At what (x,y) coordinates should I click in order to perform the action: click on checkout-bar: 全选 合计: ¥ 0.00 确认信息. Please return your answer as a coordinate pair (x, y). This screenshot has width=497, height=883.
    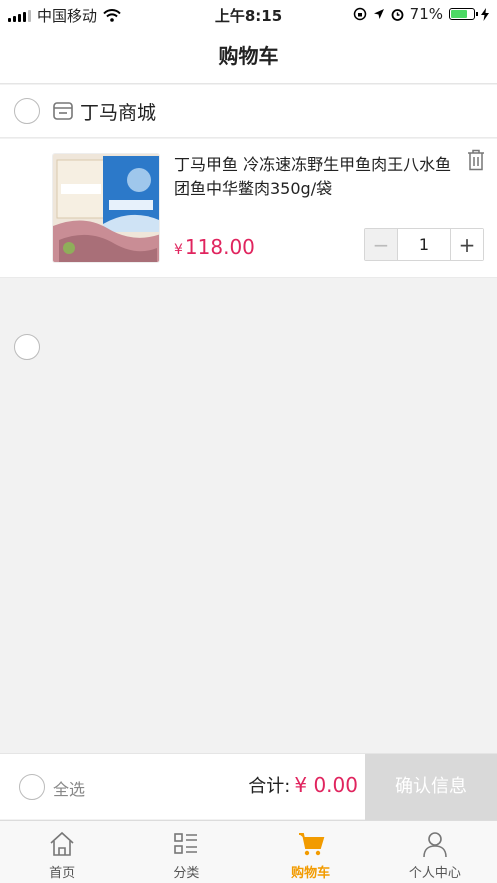
    Looking at the image, I should click on (248, 786).